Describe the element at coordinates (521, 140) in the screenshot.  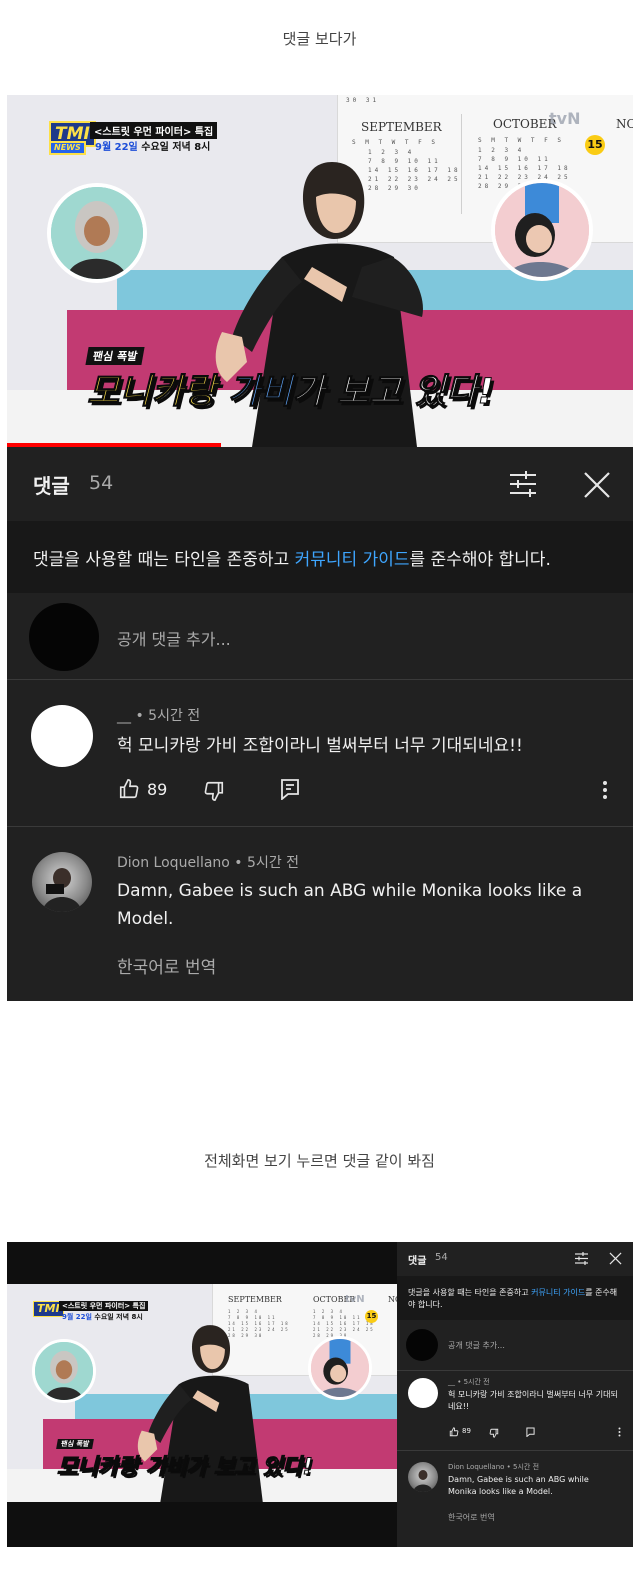
I see `calendar-days-oct: S M T W T F S` at that location.